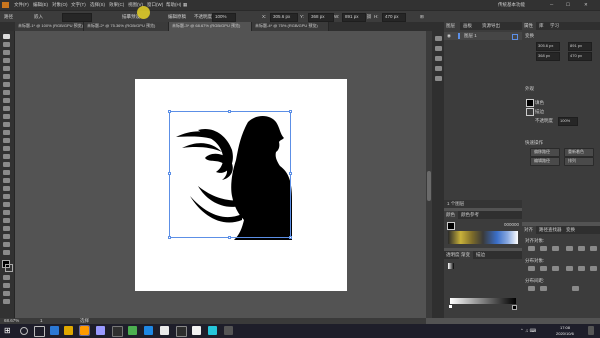 The image size is (600, 338). What do you see at coordinates (569, 268) in the screenshot?
I see `distribute-left-icon` at bounding box center [569, 268].